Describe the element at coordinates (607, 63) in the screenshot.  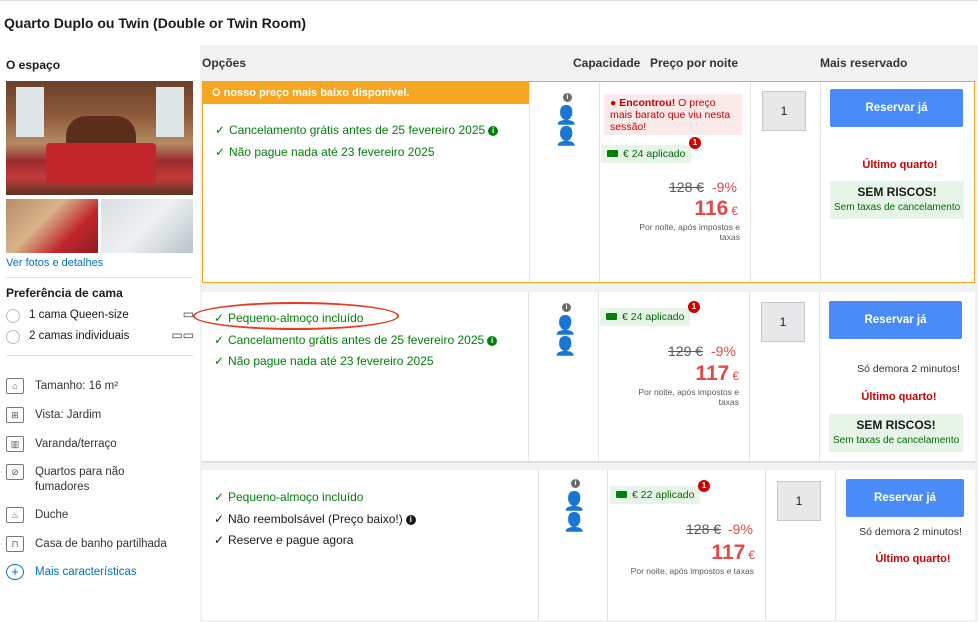
I see `capacity-header: Capacidade` at that location.